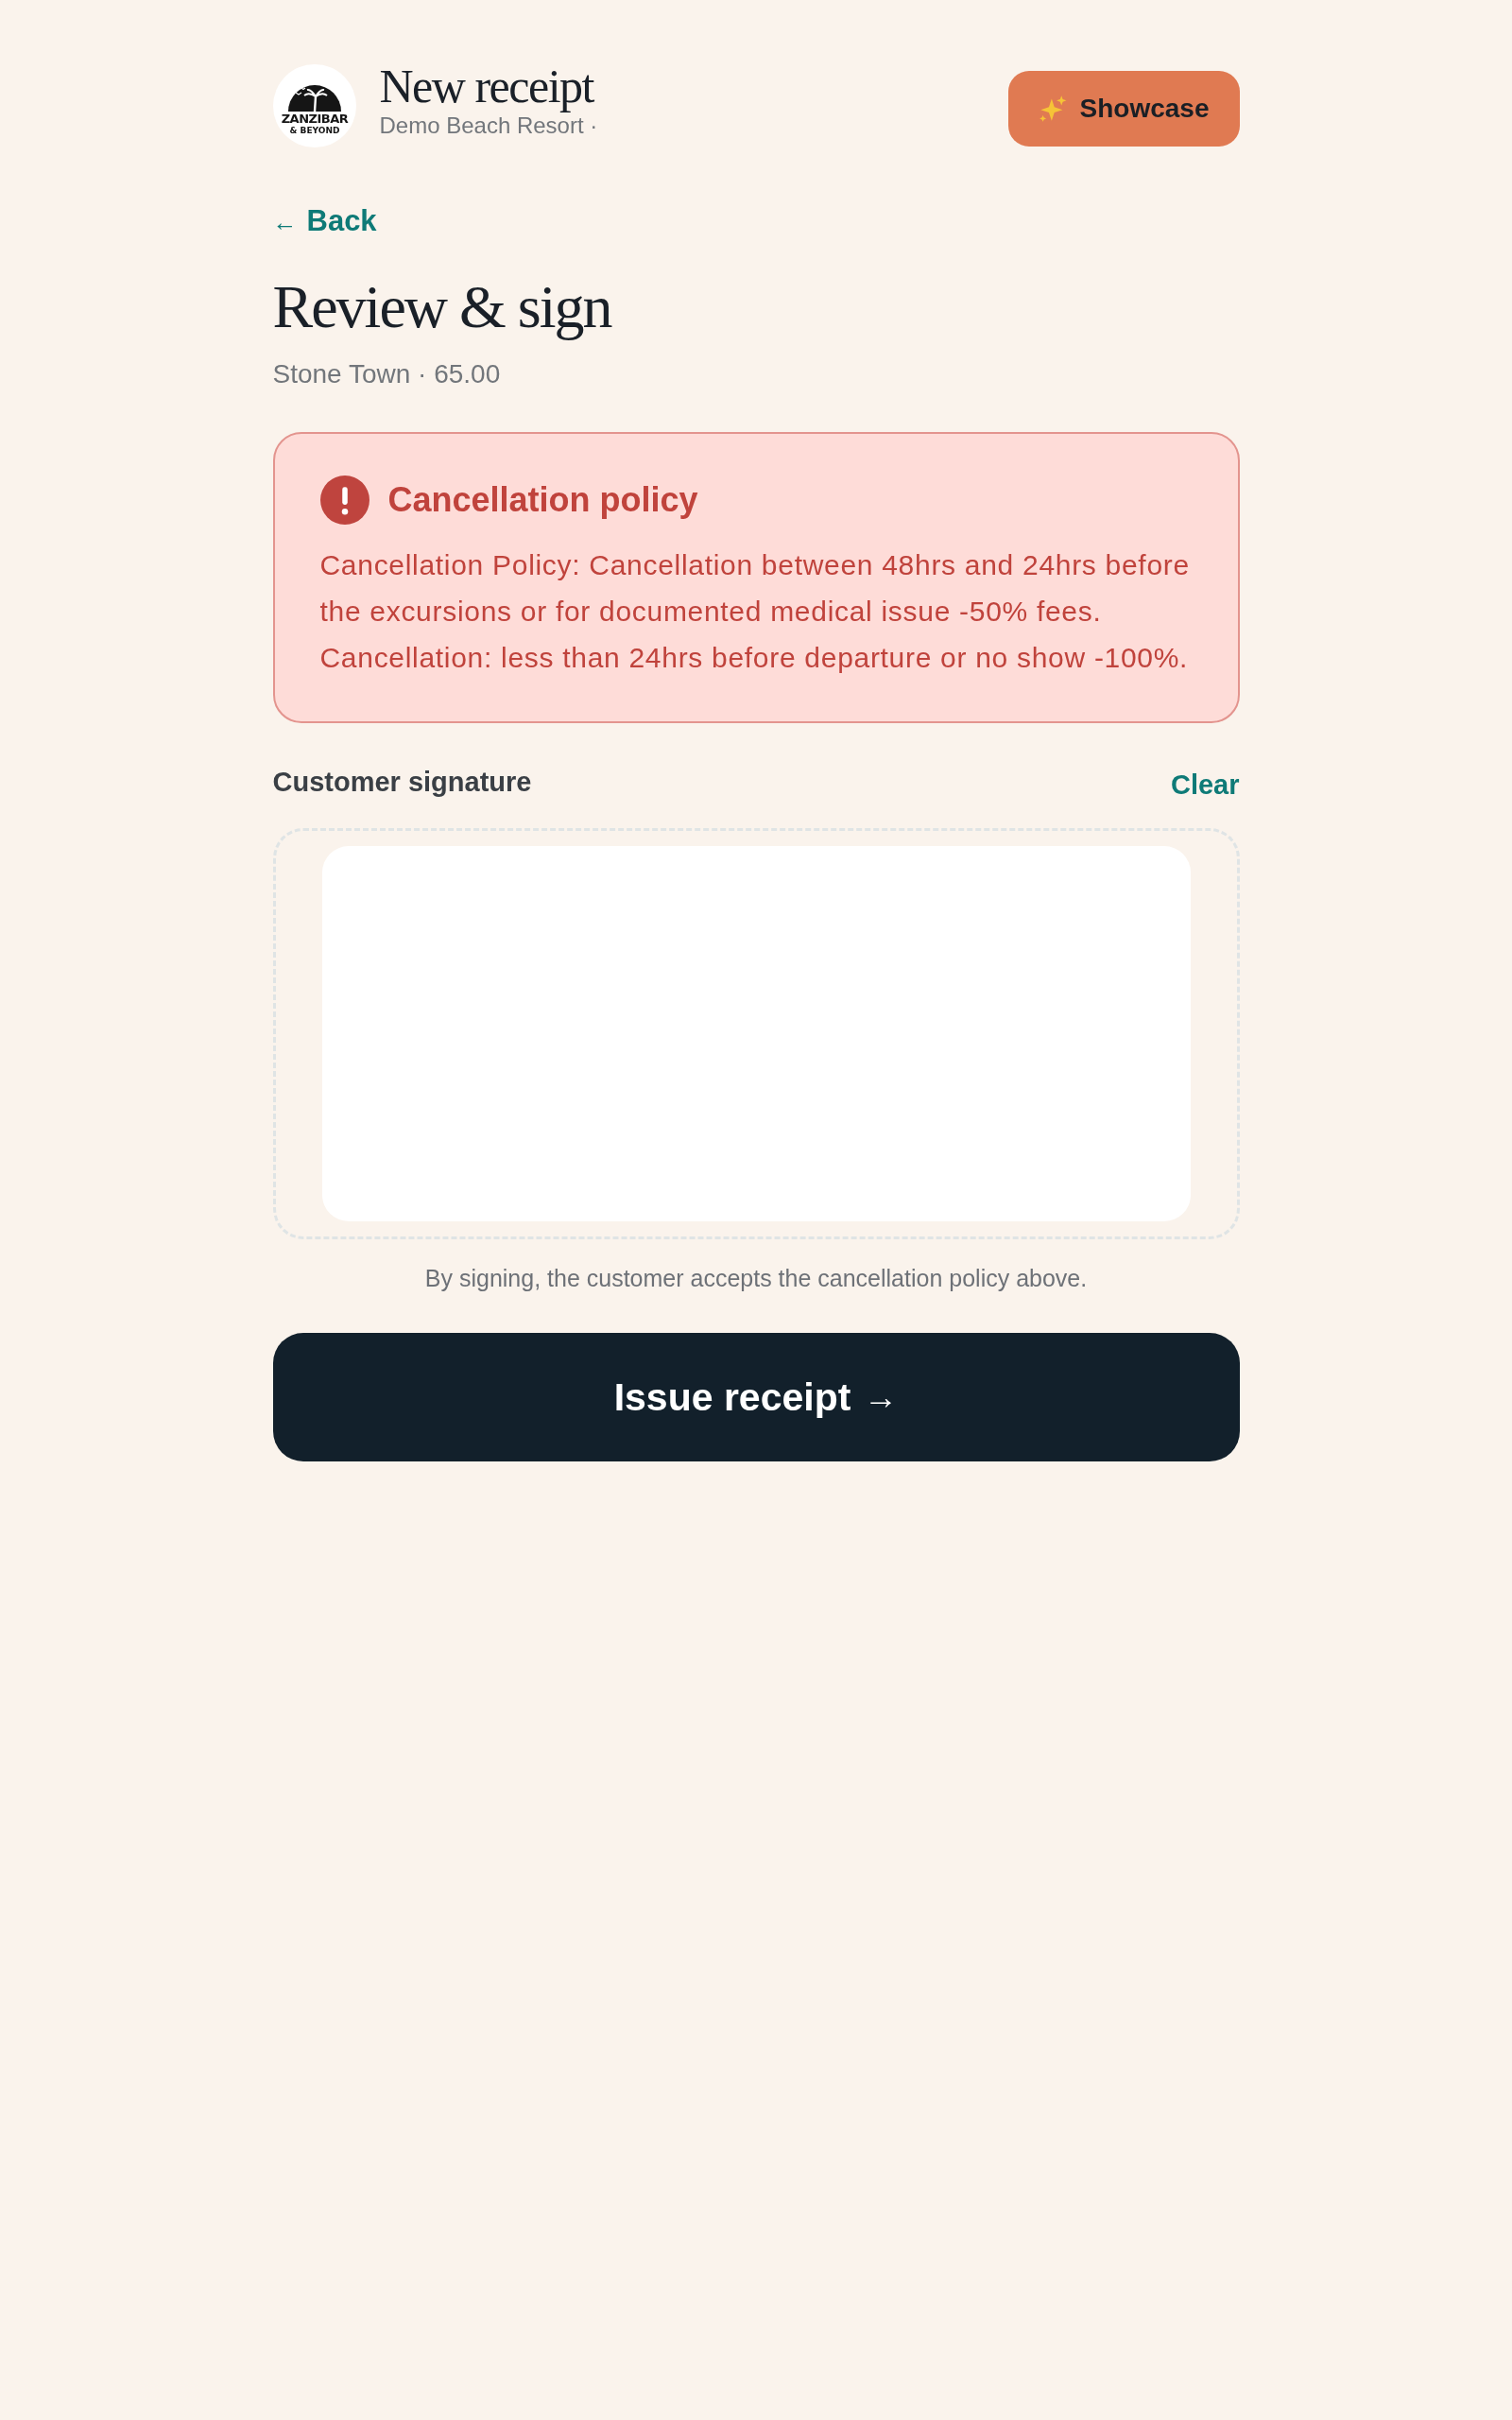  Describe the element at coordinates (756, 1397) in the screenshot. I see `issue-receipt-button: Issue receipt →` at that location.